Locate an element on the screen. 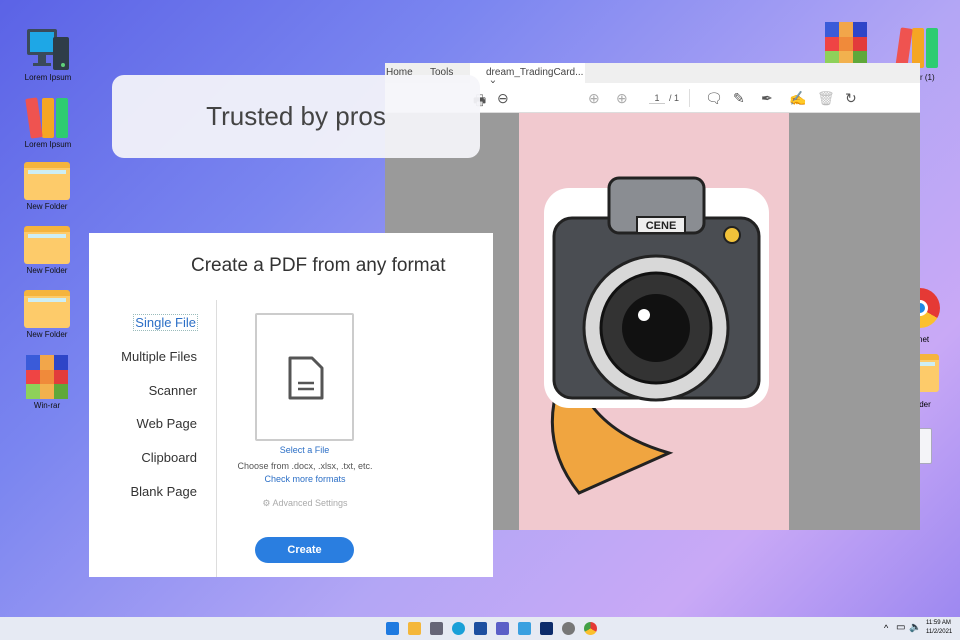 The image size is (960, 640). prev-page-icon: ⊕ is located at coordinates (594, 98).